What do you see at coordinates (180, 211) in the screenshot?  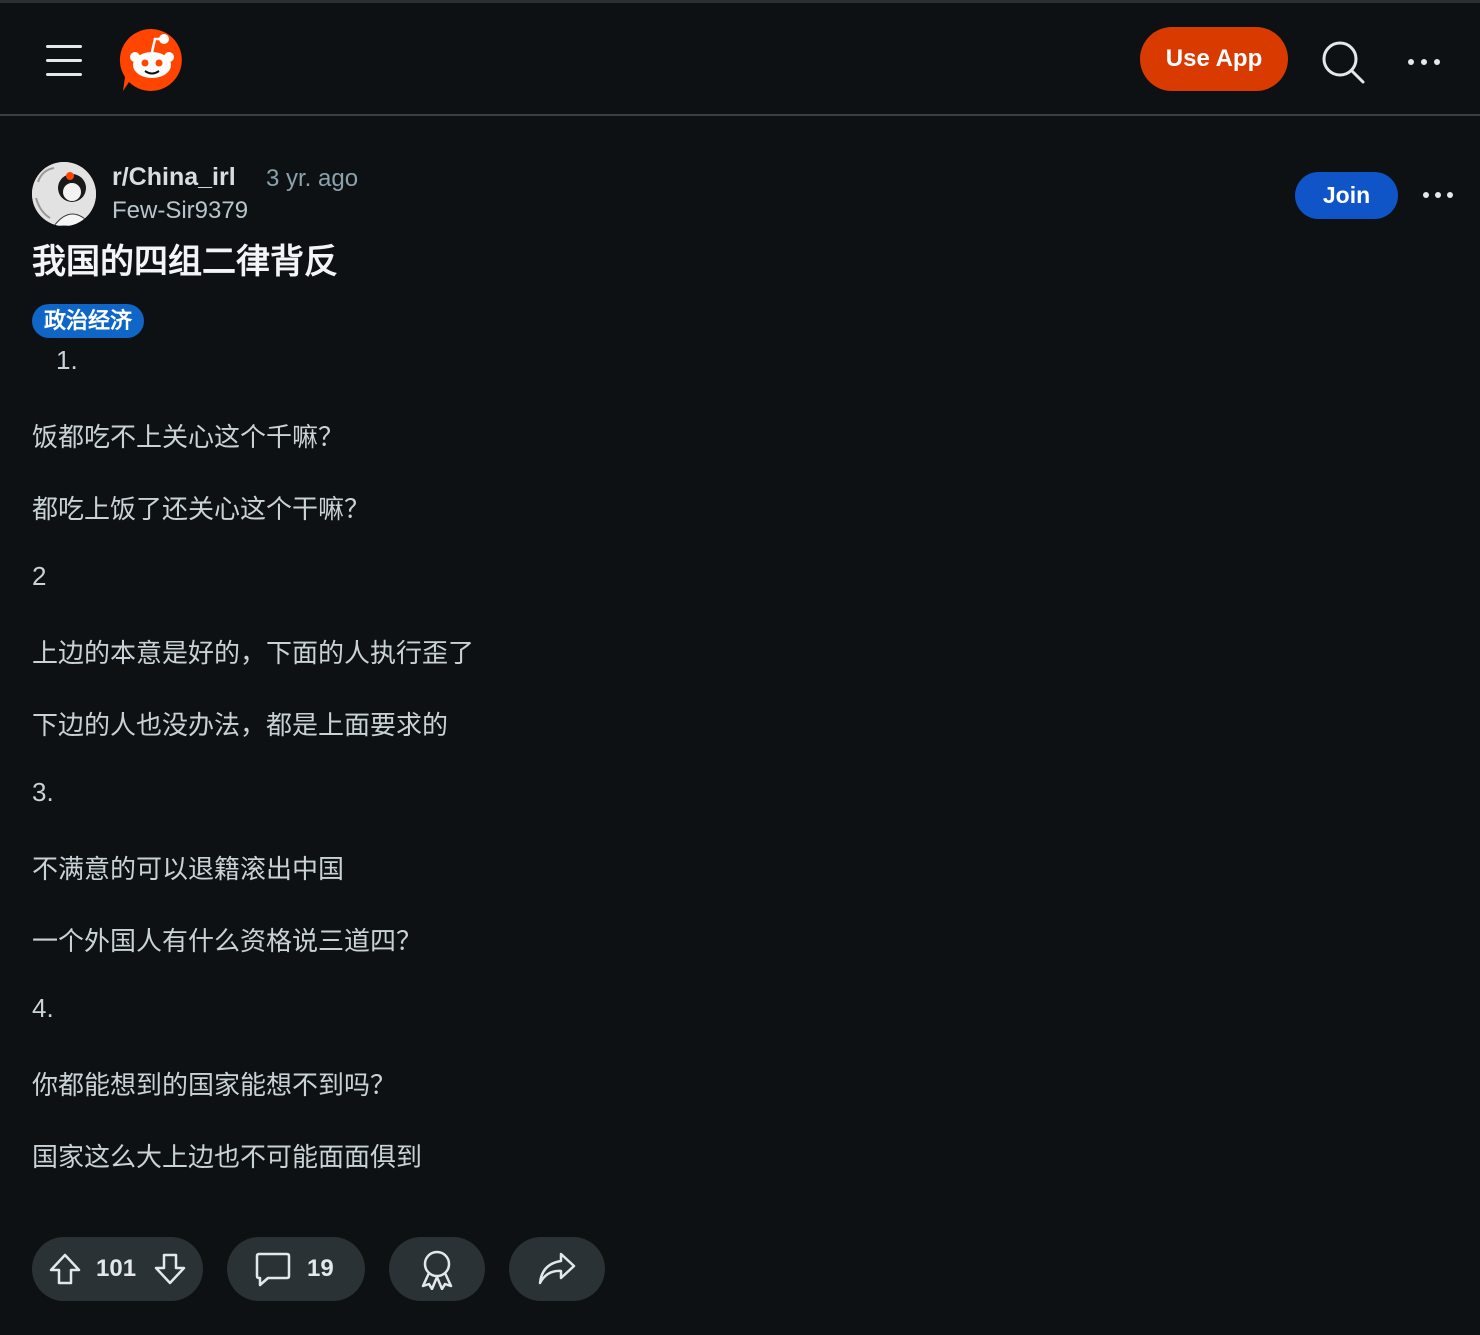 I see `post-author: Few-Sir9379` at bounding box center [180, 211].